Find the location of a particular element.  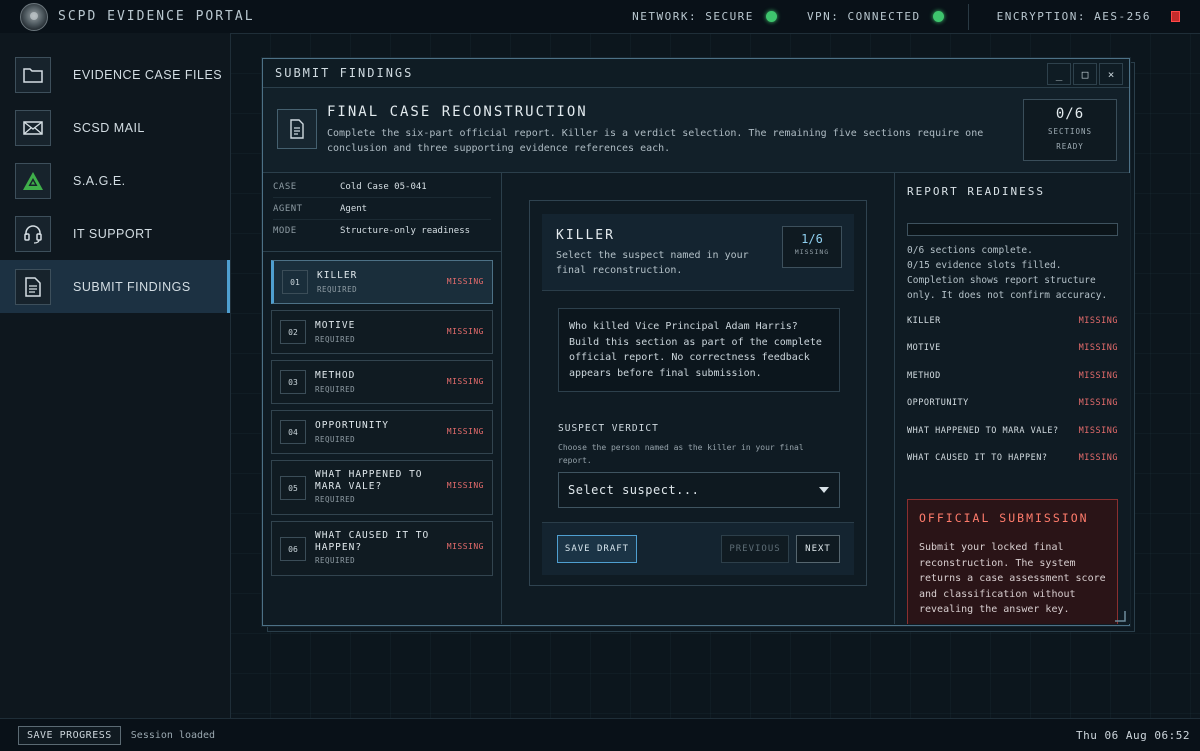

section-number: 06 is located at coordinates (293, 549).